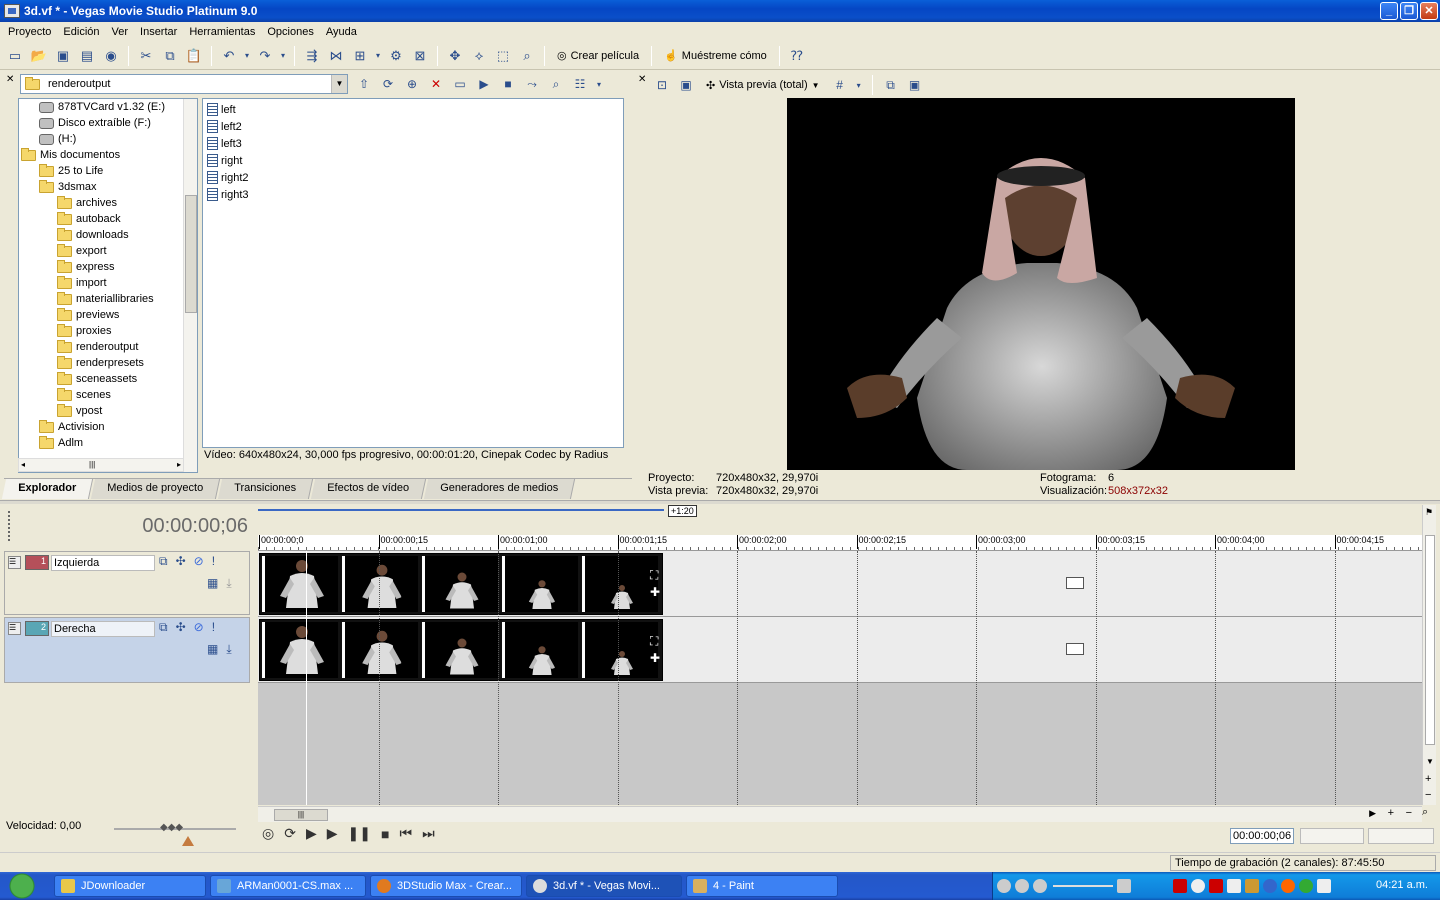  What do you see at coordinates (9, 526) in the screenshot?
I see `drag-handle-icon` at bounding box center [9, 526].